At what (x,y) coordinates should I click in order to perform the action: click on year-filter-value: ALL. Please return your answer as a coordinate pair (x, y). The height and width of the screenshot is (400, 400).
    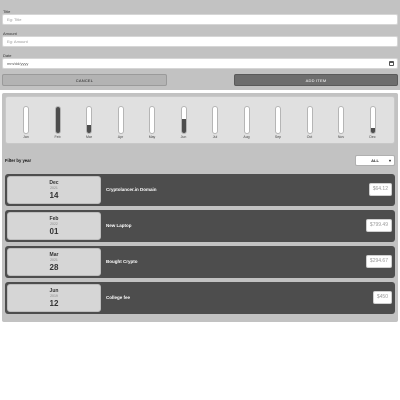
    Looking at the image, I should click on (375, 160).